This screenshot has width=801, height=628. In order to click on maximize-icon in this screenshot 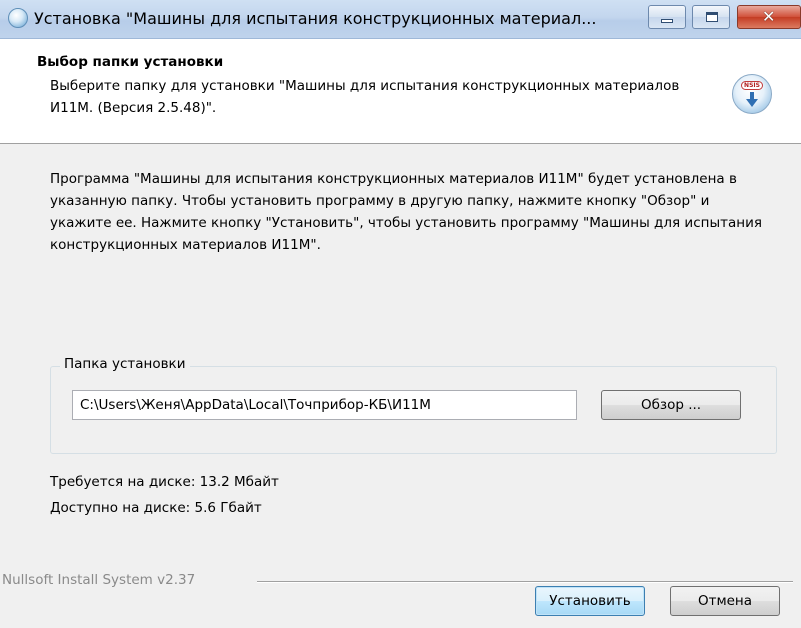, I will do `click(712, 17)`.